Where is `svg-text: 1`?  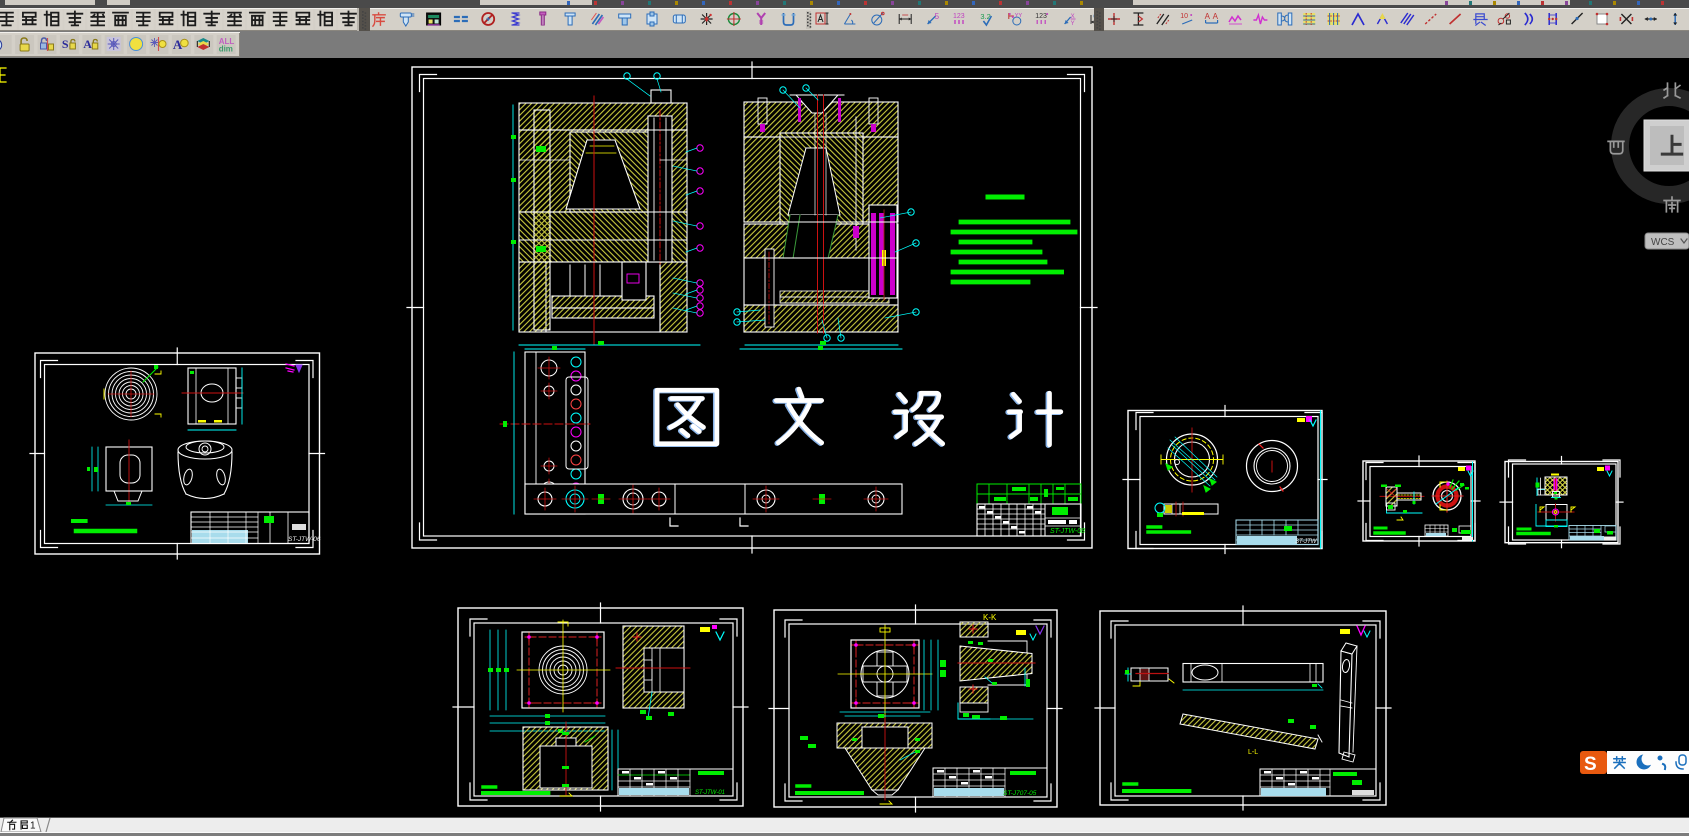 svg-text: 1 is located at coordinates (33, 826).